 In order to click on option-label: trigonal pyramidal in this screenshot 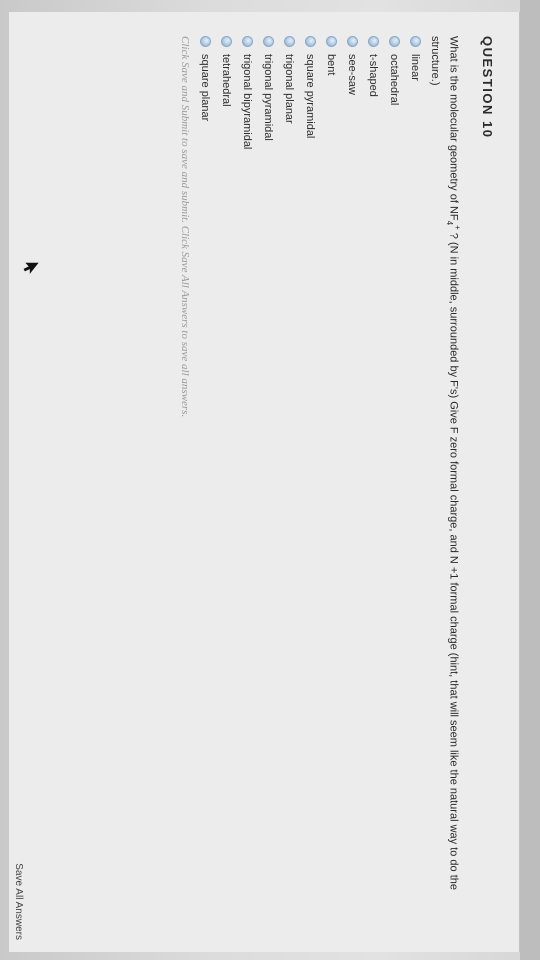, I will do `click(268, 97)`.